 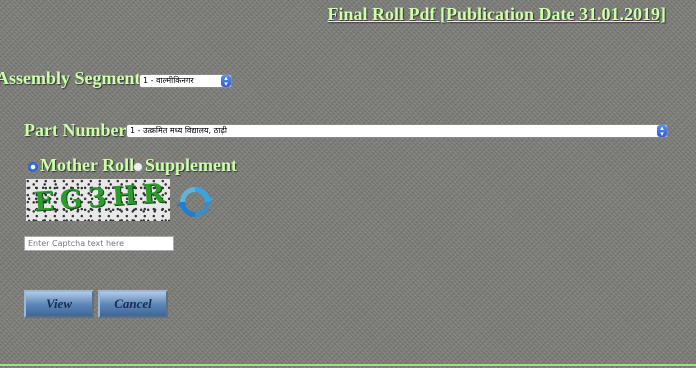 I want to click on part-number-select: 1 - उत्क्रमित मध्य विद्यालय, ठाढ़ी ▴ ▾, so click(x=397, y=131).